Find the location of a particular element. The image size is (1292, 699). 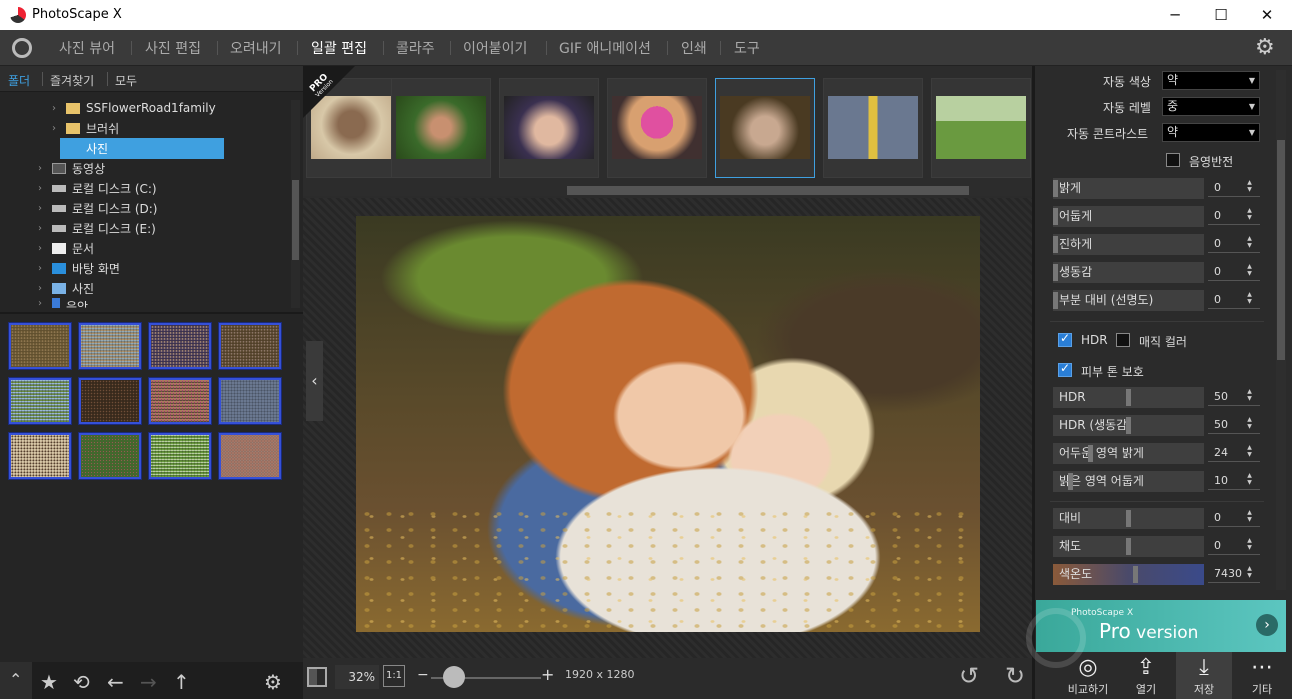

menu-collage: 콜라주 is located at coordinates (415, 48).